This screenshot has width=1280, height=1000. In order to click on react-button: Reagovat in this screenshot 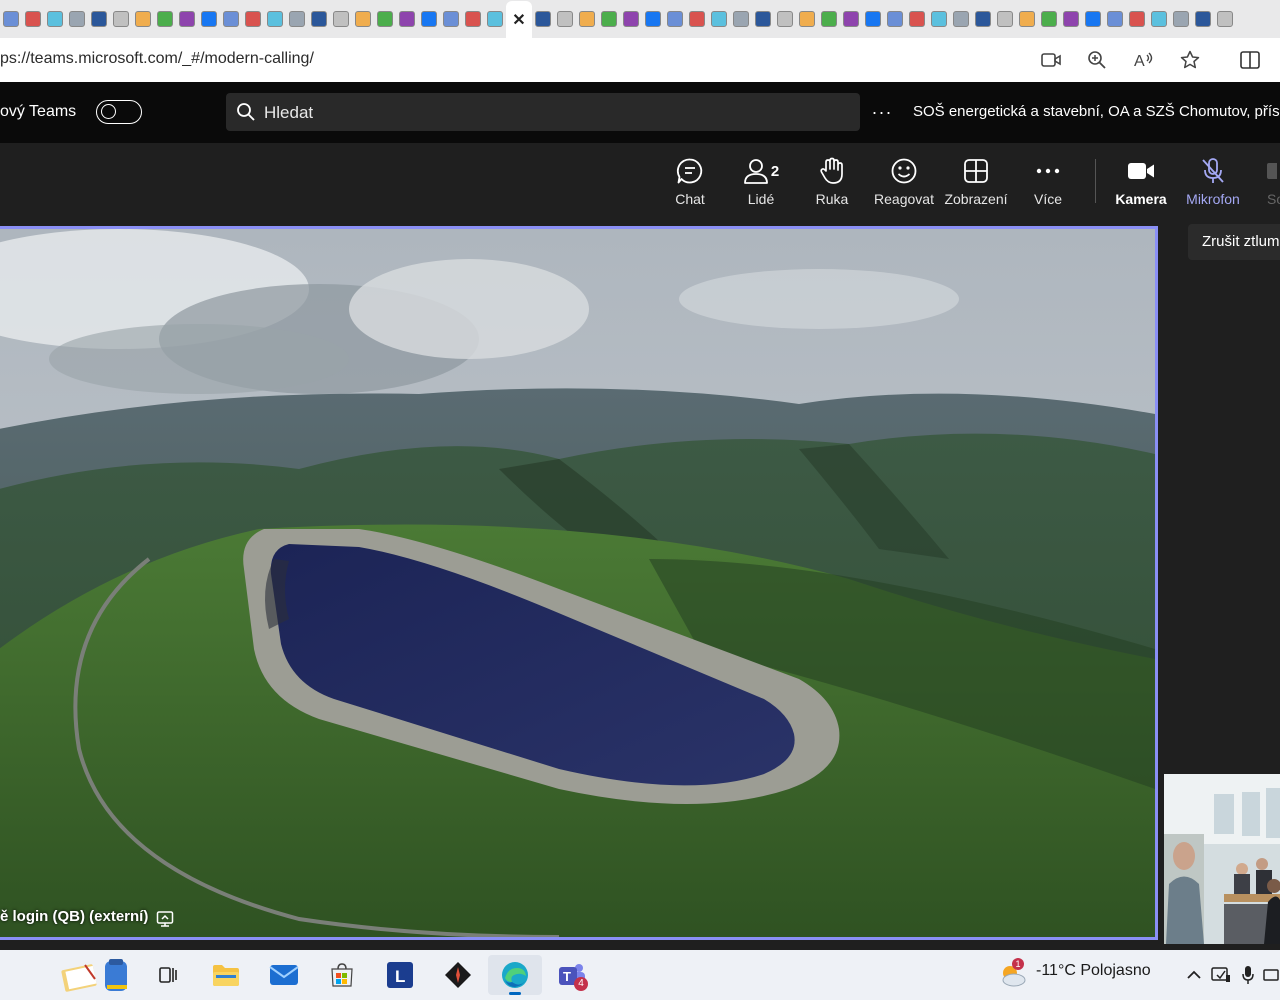, I will do `click(904, 181)`.